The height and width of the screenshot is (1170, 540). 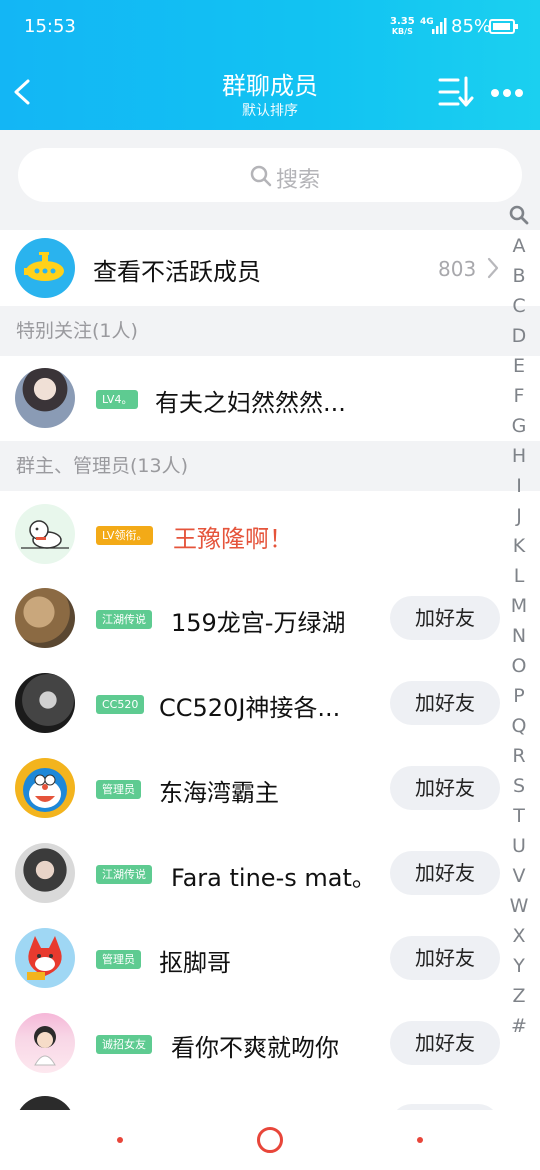 What do you see at coordinates (270, 65) in the screenshot?
I see `header: 15:53 3.35 KB/S 4G 85% 群聊成员 默认排序` at bounding box center [270, 65].